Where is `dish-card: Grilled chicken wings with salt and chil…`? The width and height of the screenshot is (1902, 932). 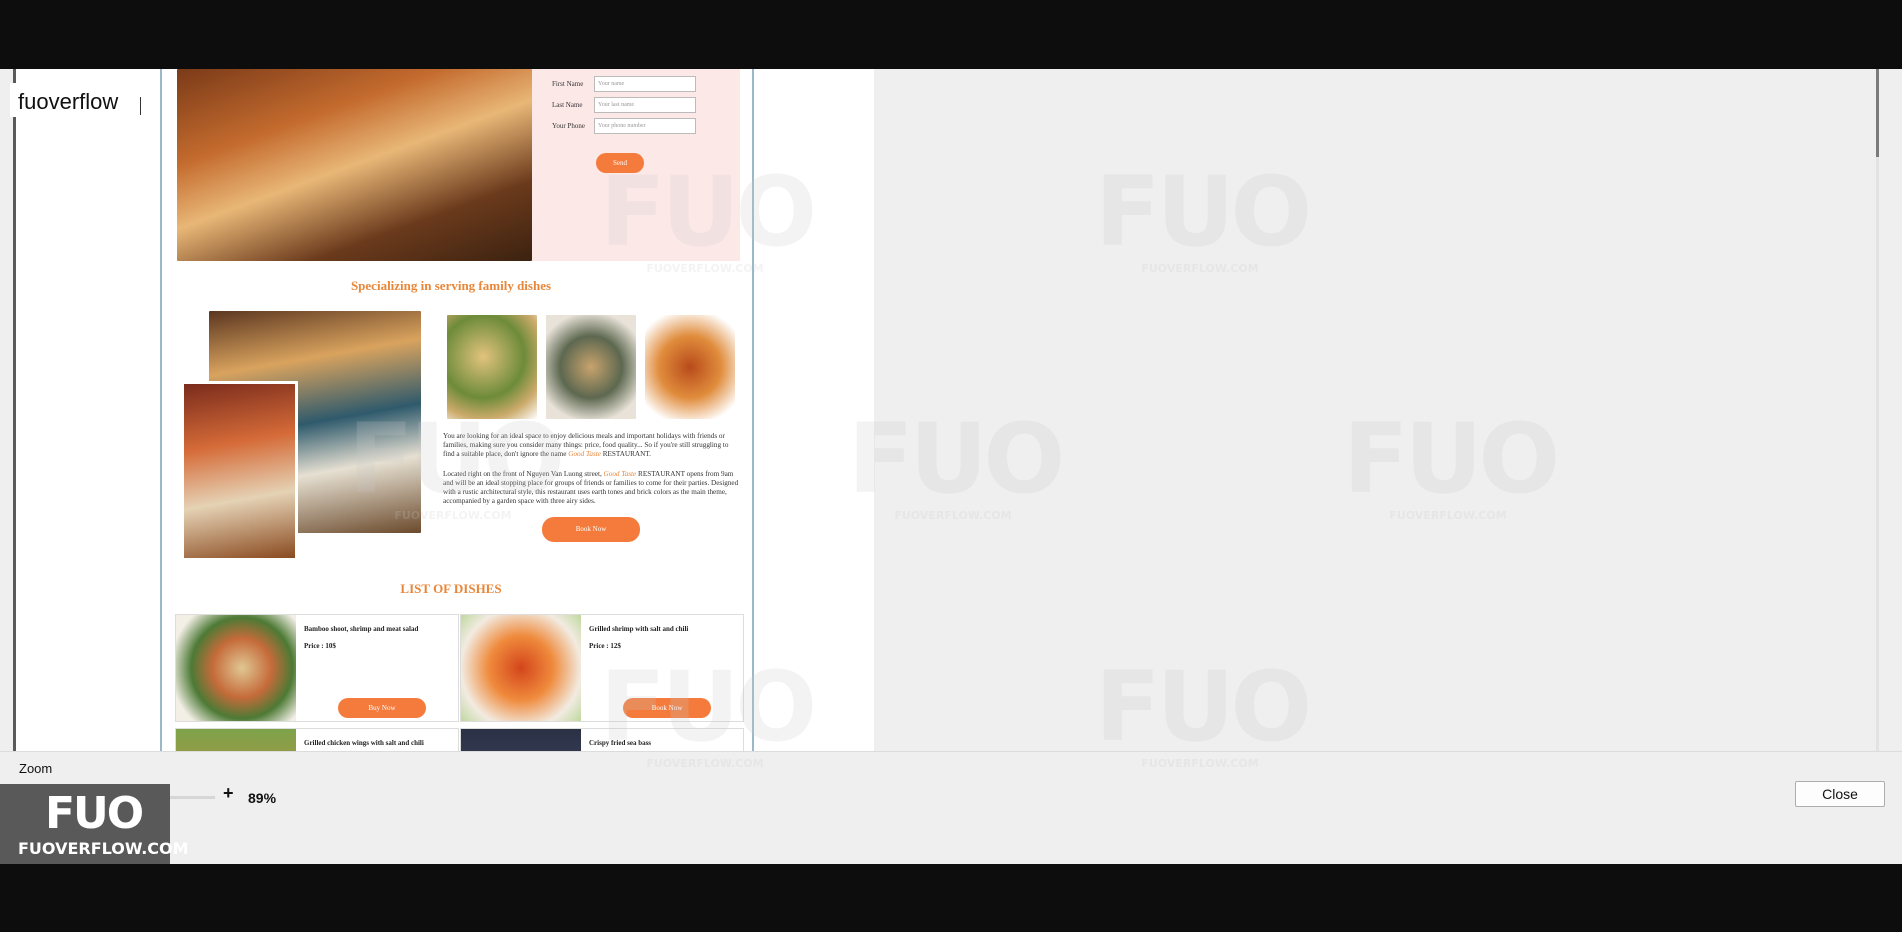 dish-card: Grilled chicken wings with salt and chil… is located at coordinates (317, 740).